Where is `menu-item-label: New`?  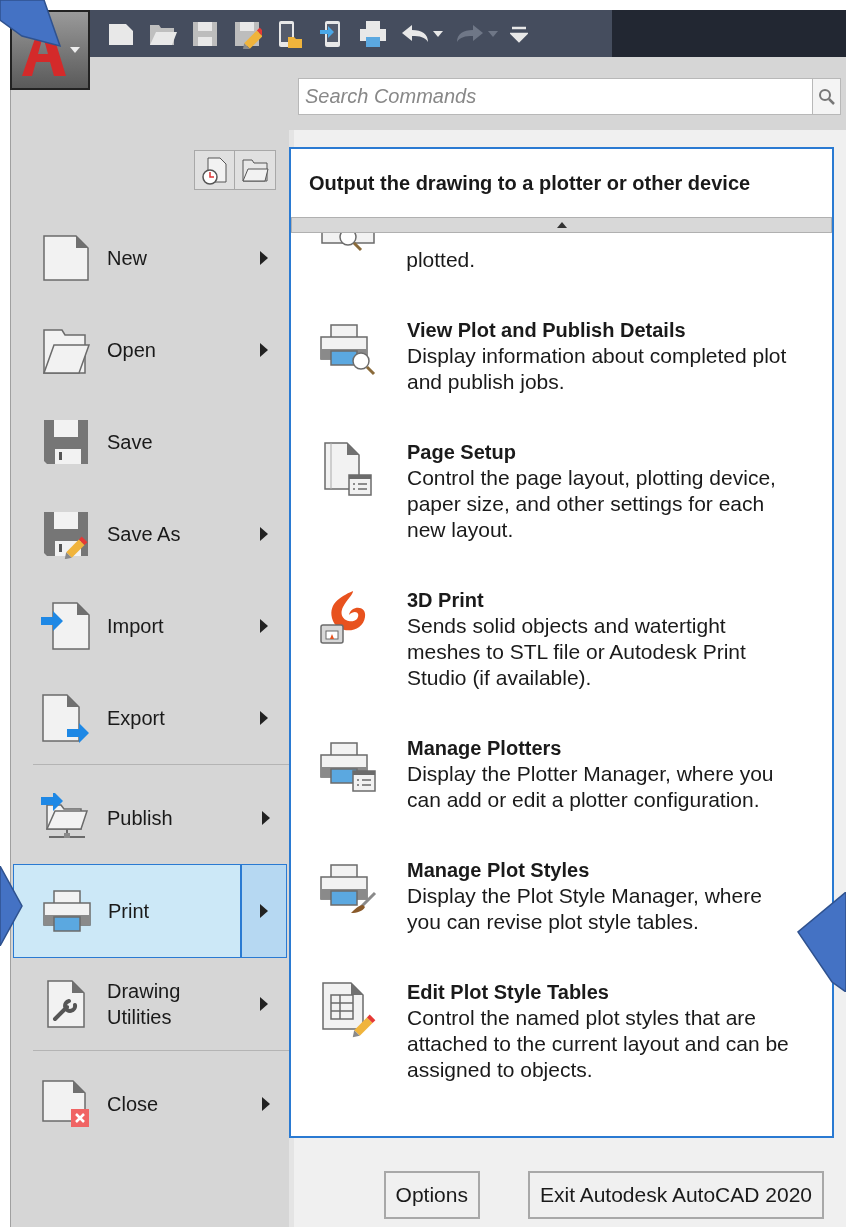
menu-item-label: New is located at coordinates (127, 258).